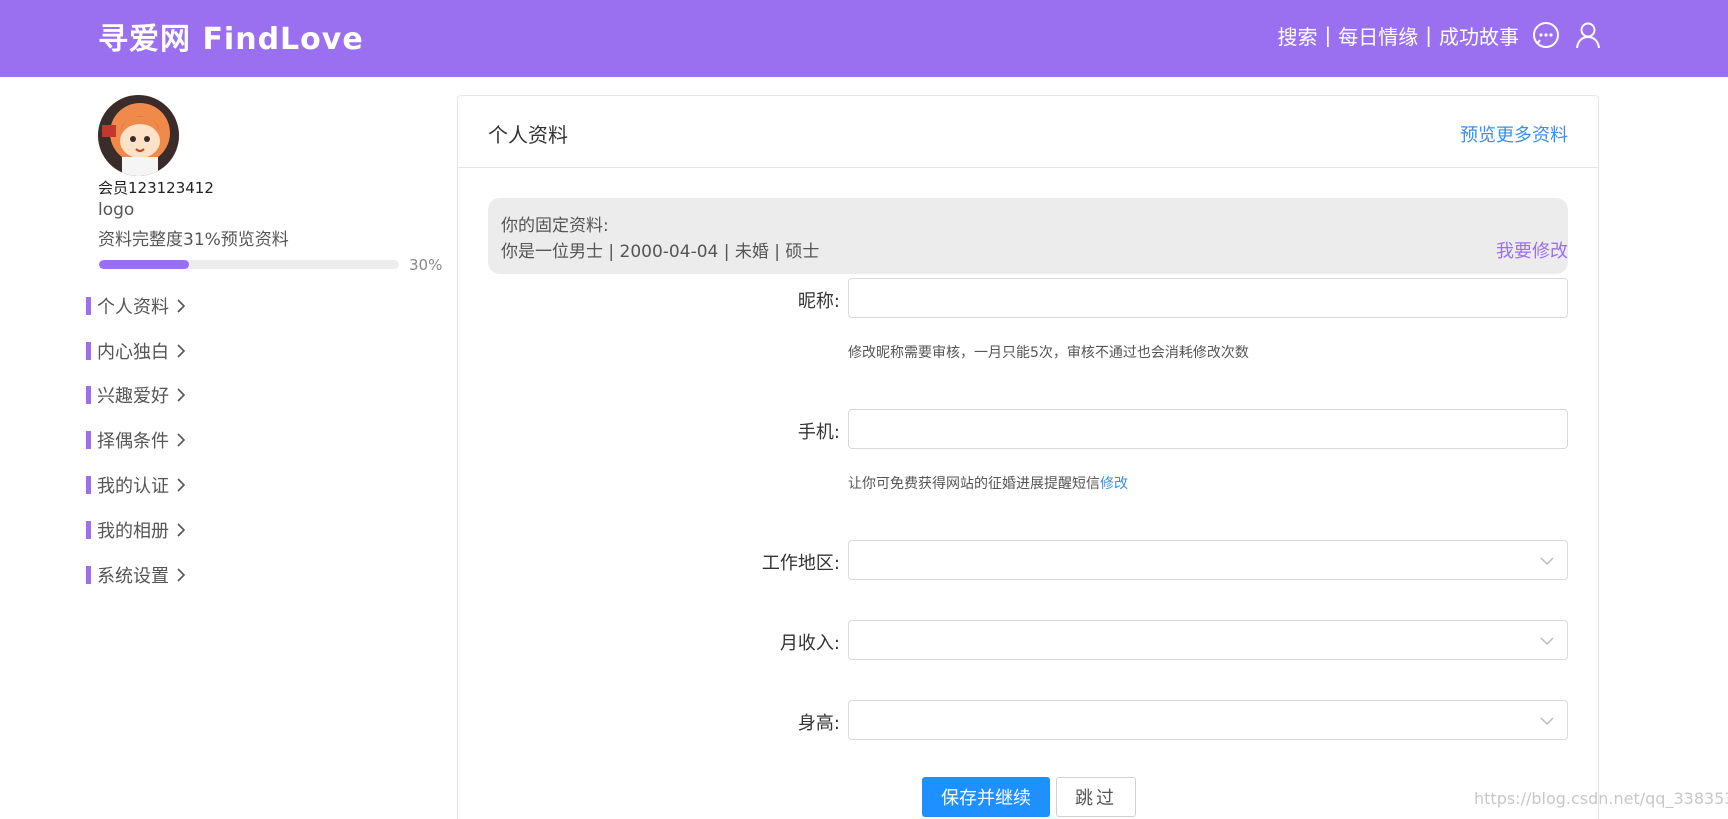 Image resolution: width=1728 pixels, height=819 pixels. Describe the element at coordinates (1378, 35) in the screenshot. I see `nav-daily-match: 每日情缘` at that location.